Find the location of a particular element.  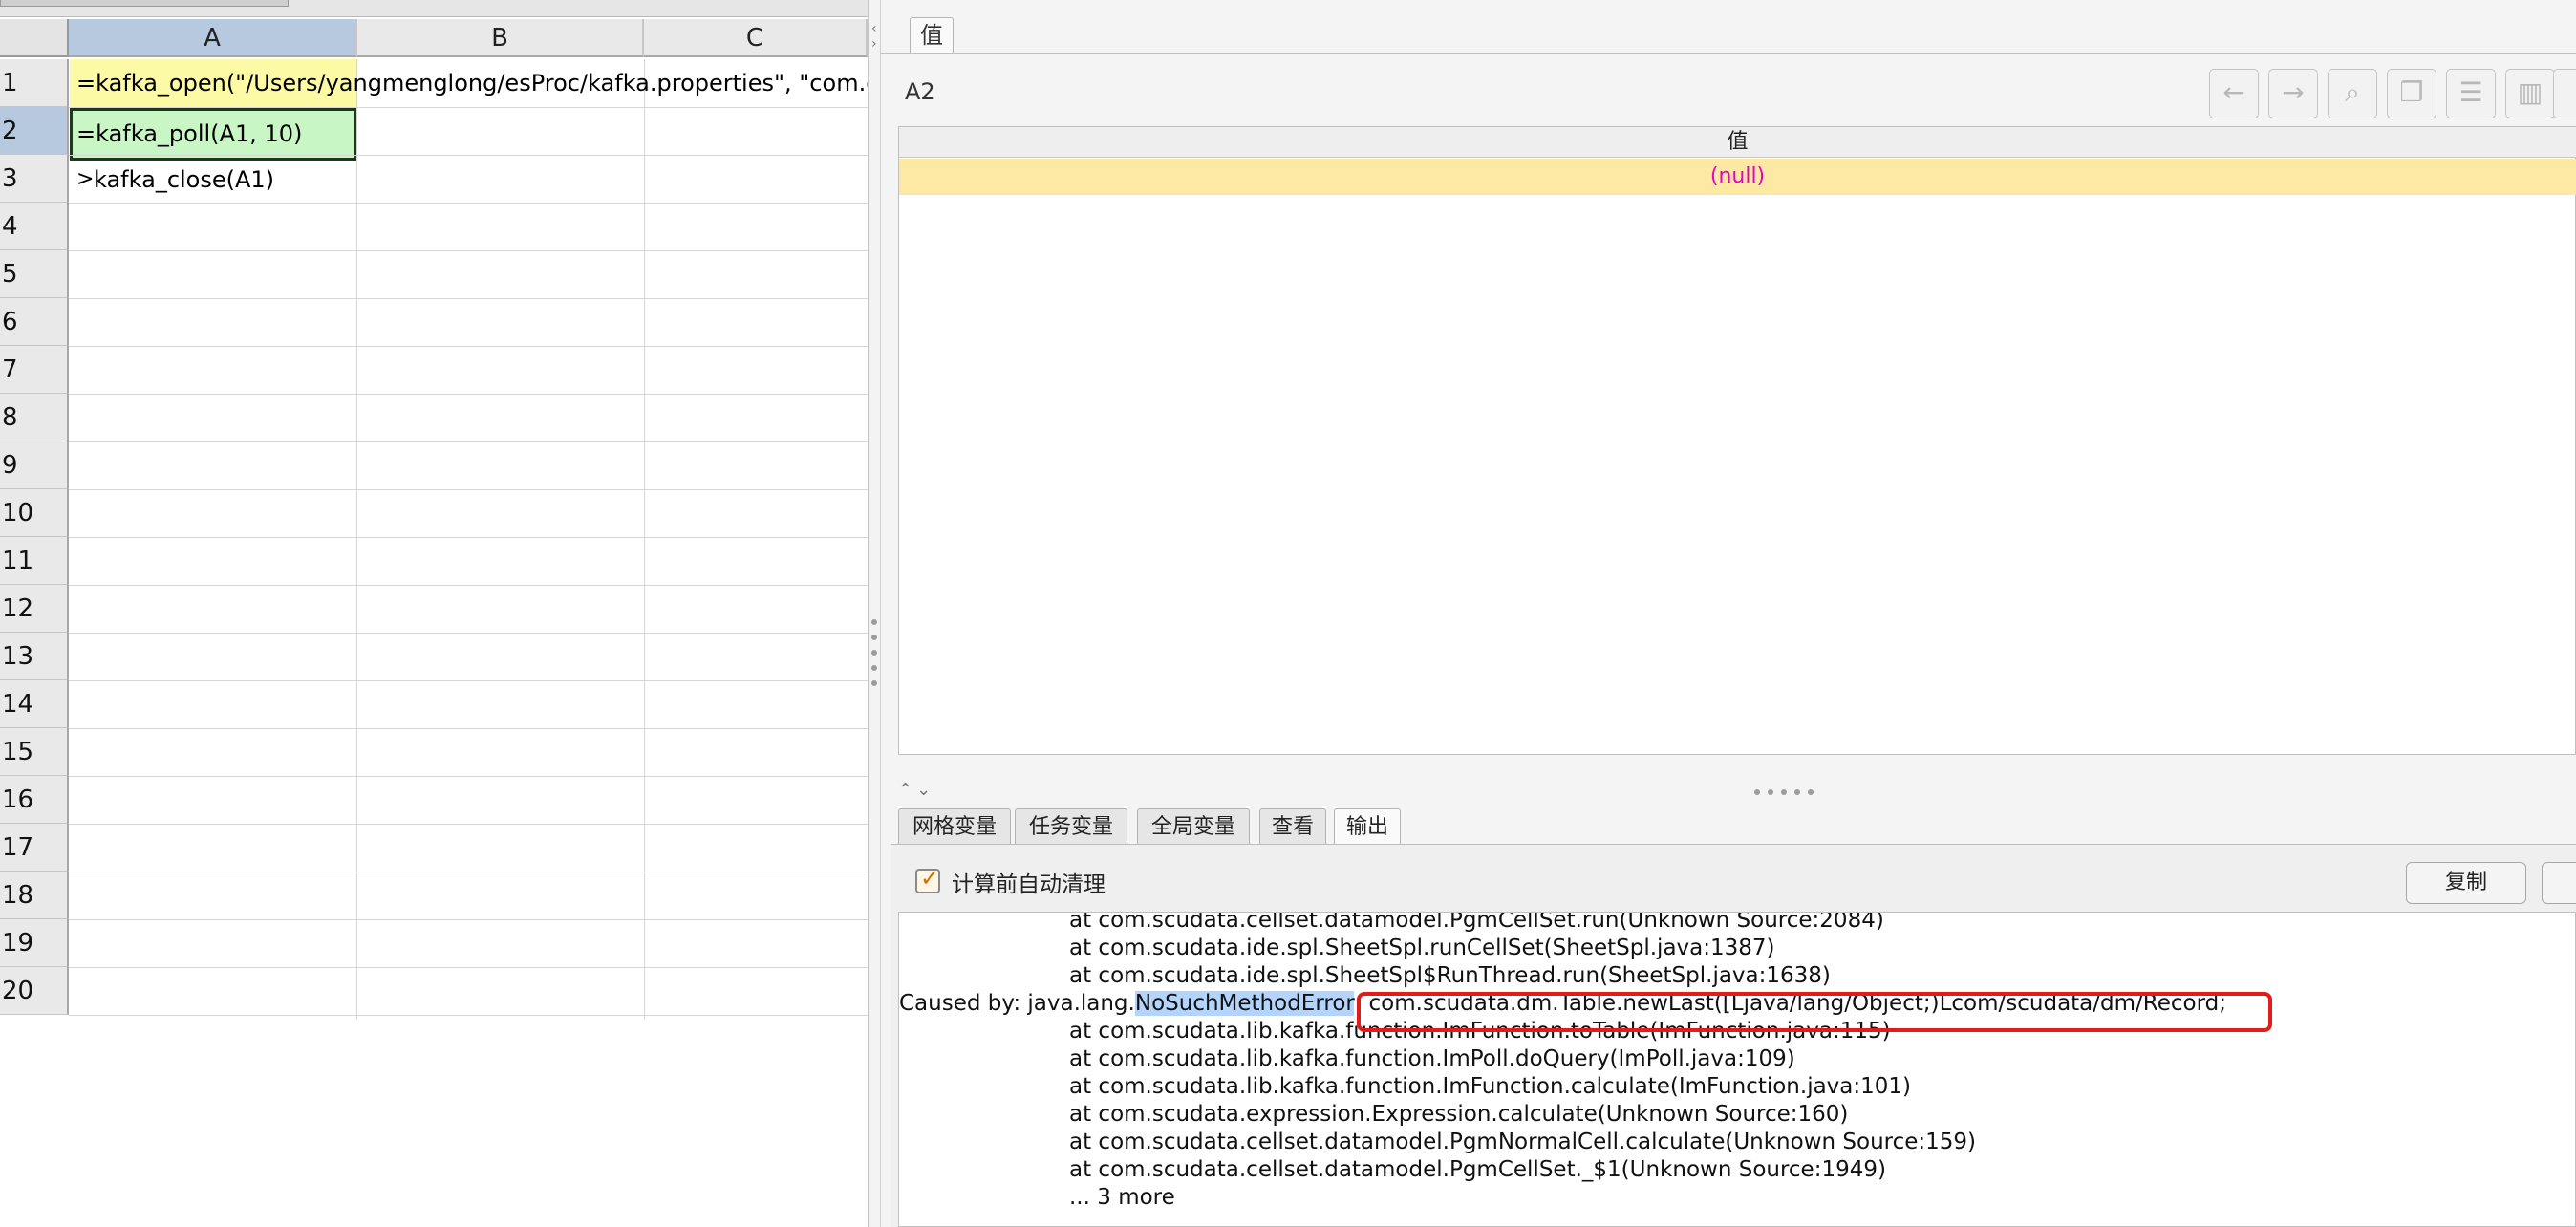

row-header-5: 5 is located at coordinates (34, 274).